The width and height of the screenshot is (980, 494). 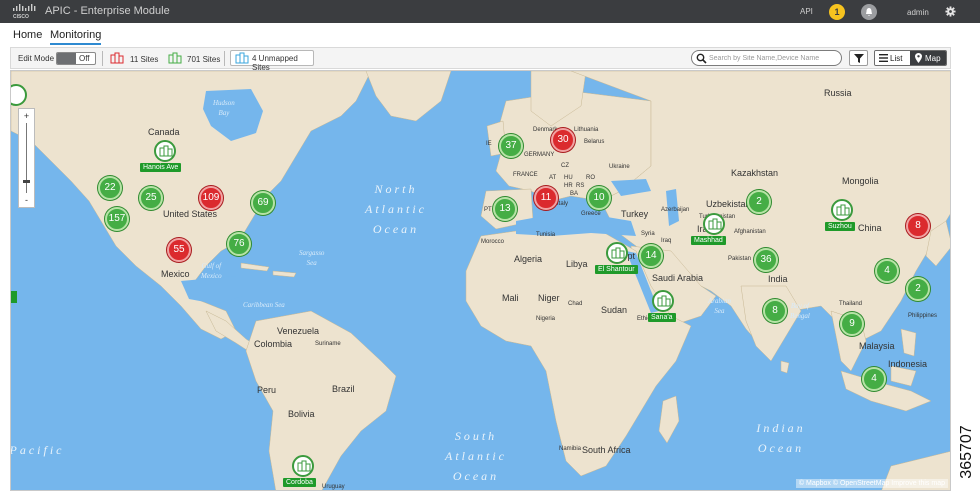 I want to click on figure-id: 365707, so click(x=967, y=452).